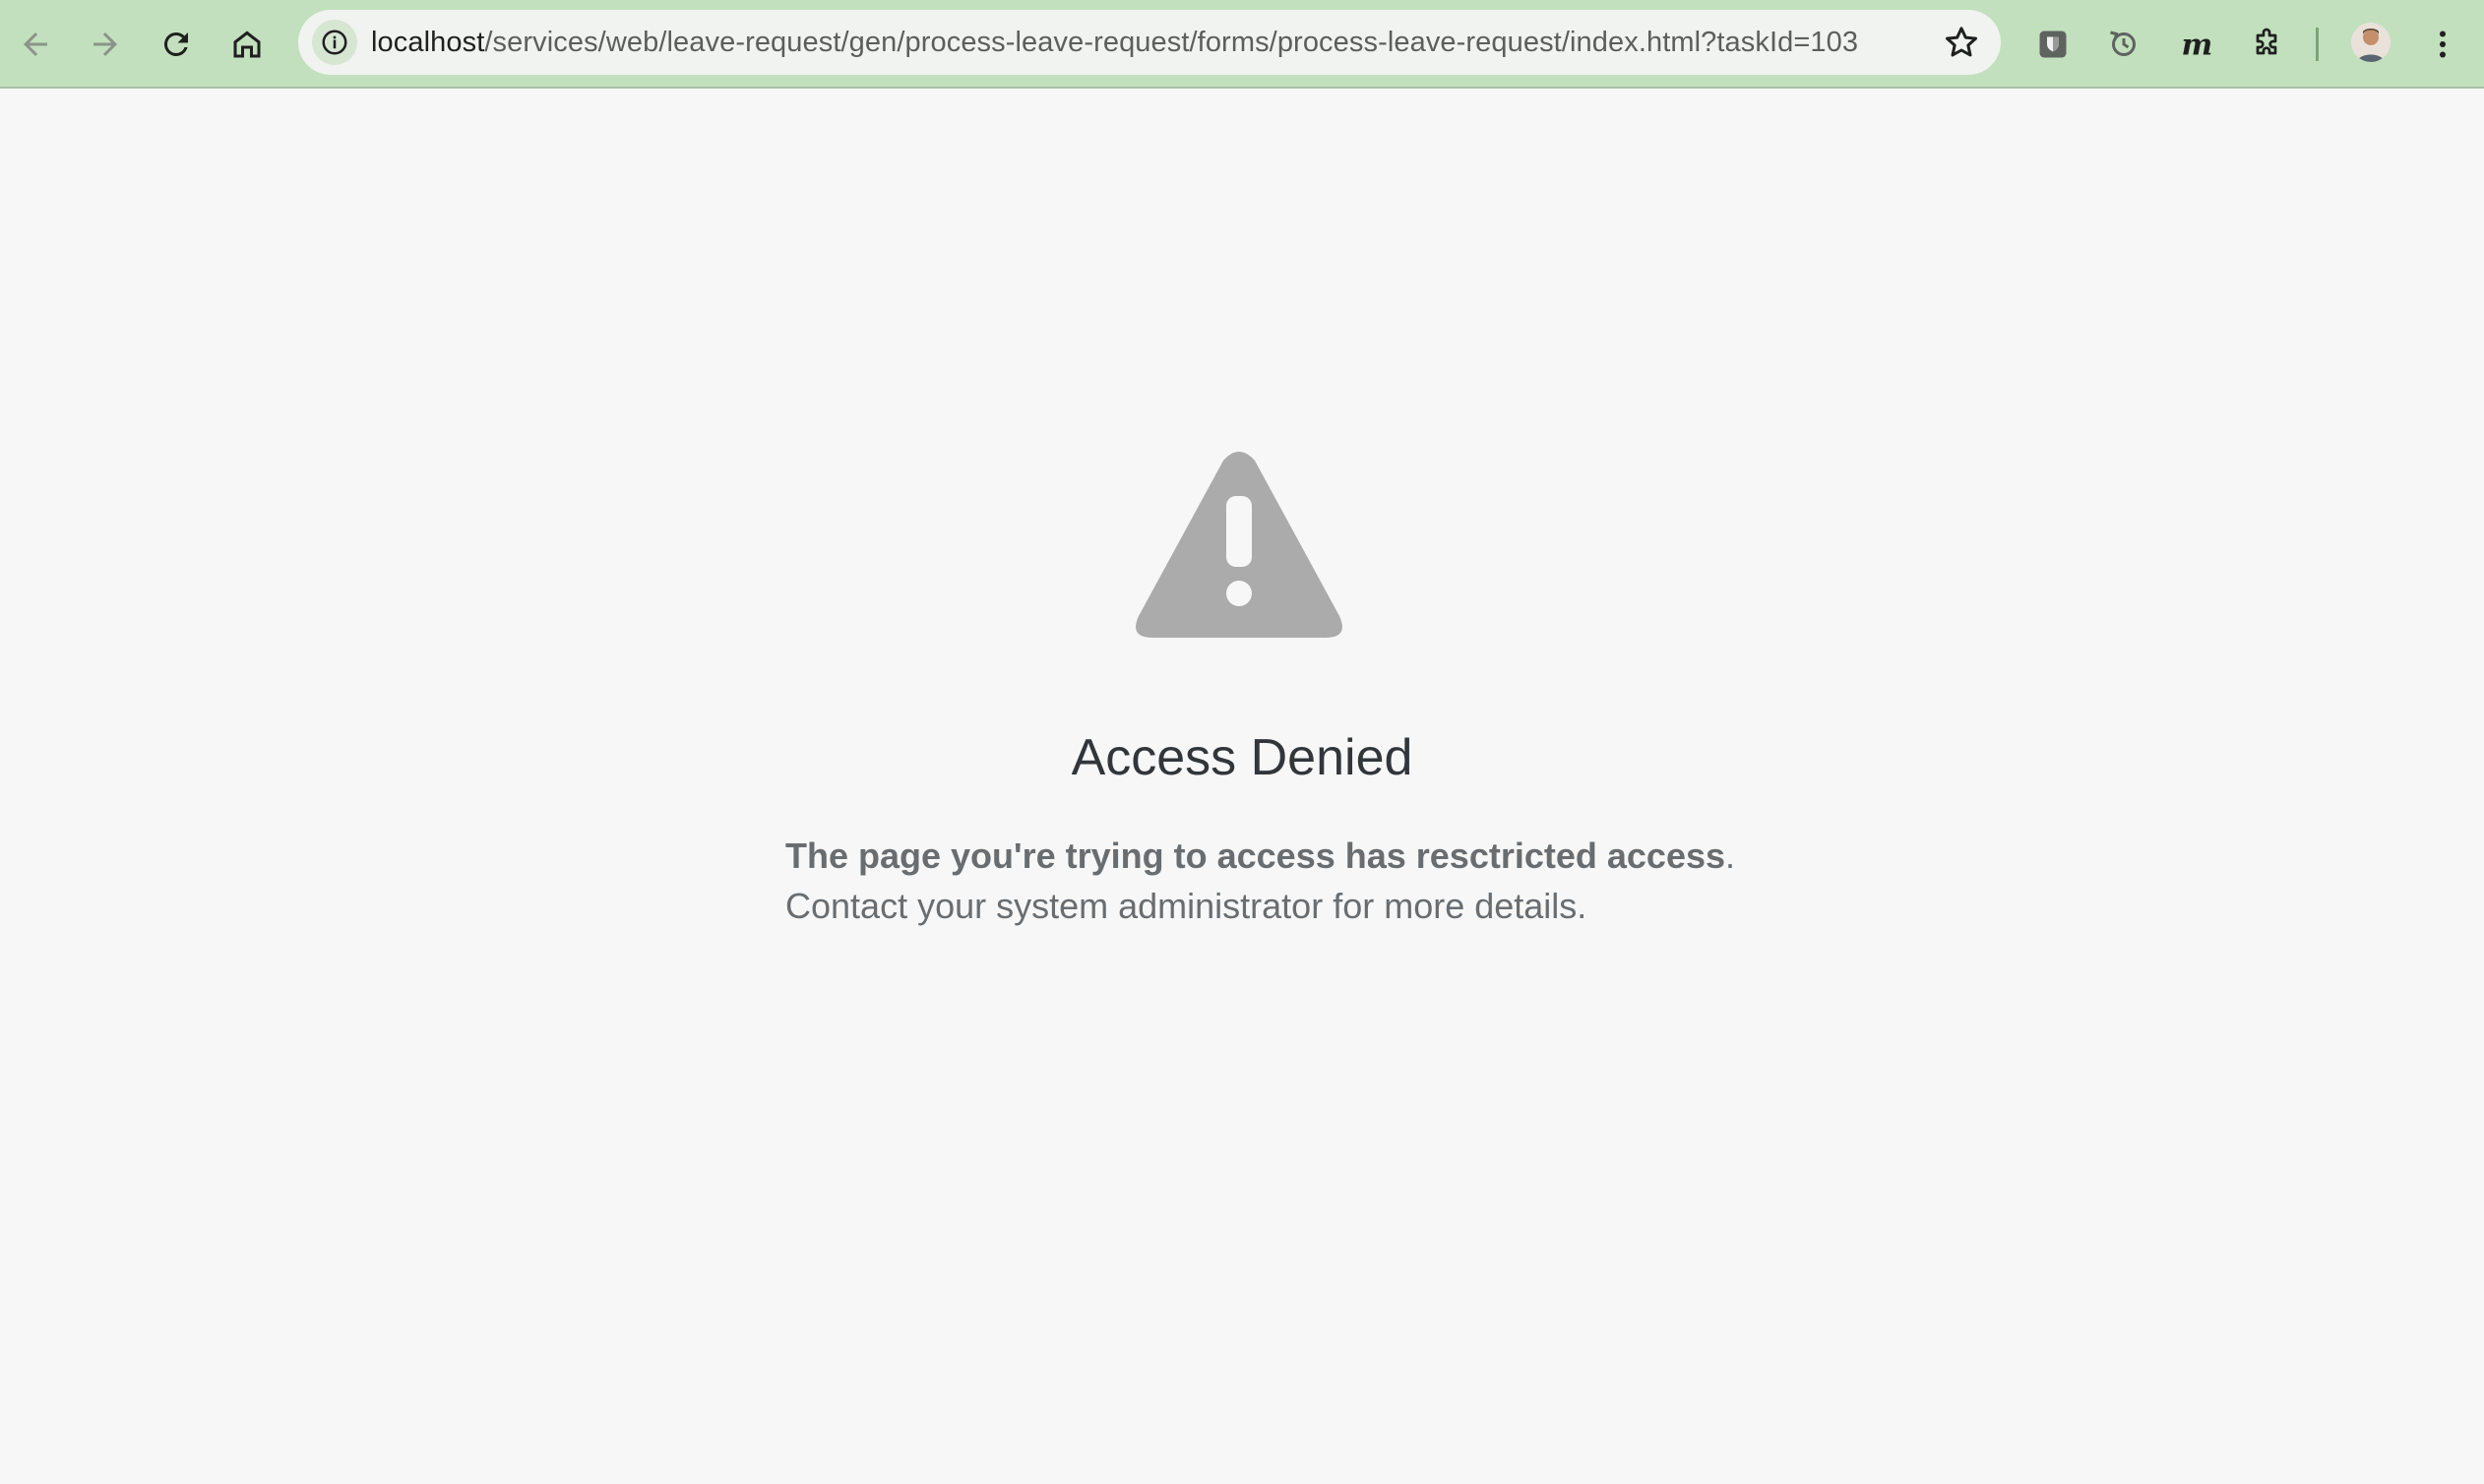  What do you see at coordinates (428, 43) in the screenshot?
I see `url-host: localhost` at bounding box center [428, 43].